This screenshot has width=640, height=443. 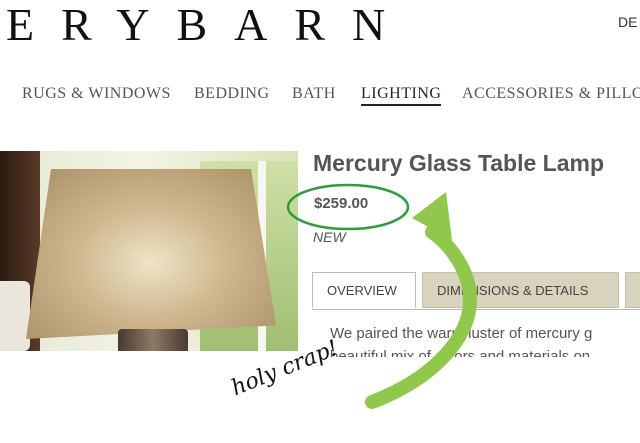 I want to click on nav-item-bedding: BEDDING, so click(x=232, y=94).